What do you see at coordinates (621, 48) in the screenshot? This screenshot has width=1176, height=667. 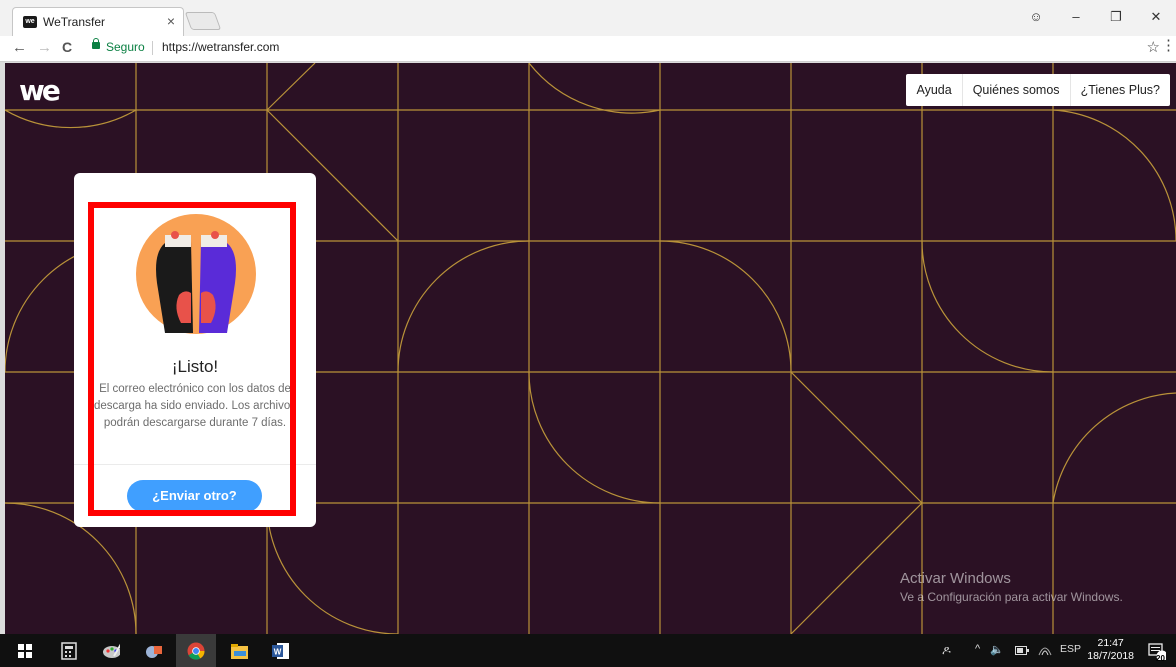 I see `address-bar: Seguro https://wetransfer.com` at bounding box center [621, 48].